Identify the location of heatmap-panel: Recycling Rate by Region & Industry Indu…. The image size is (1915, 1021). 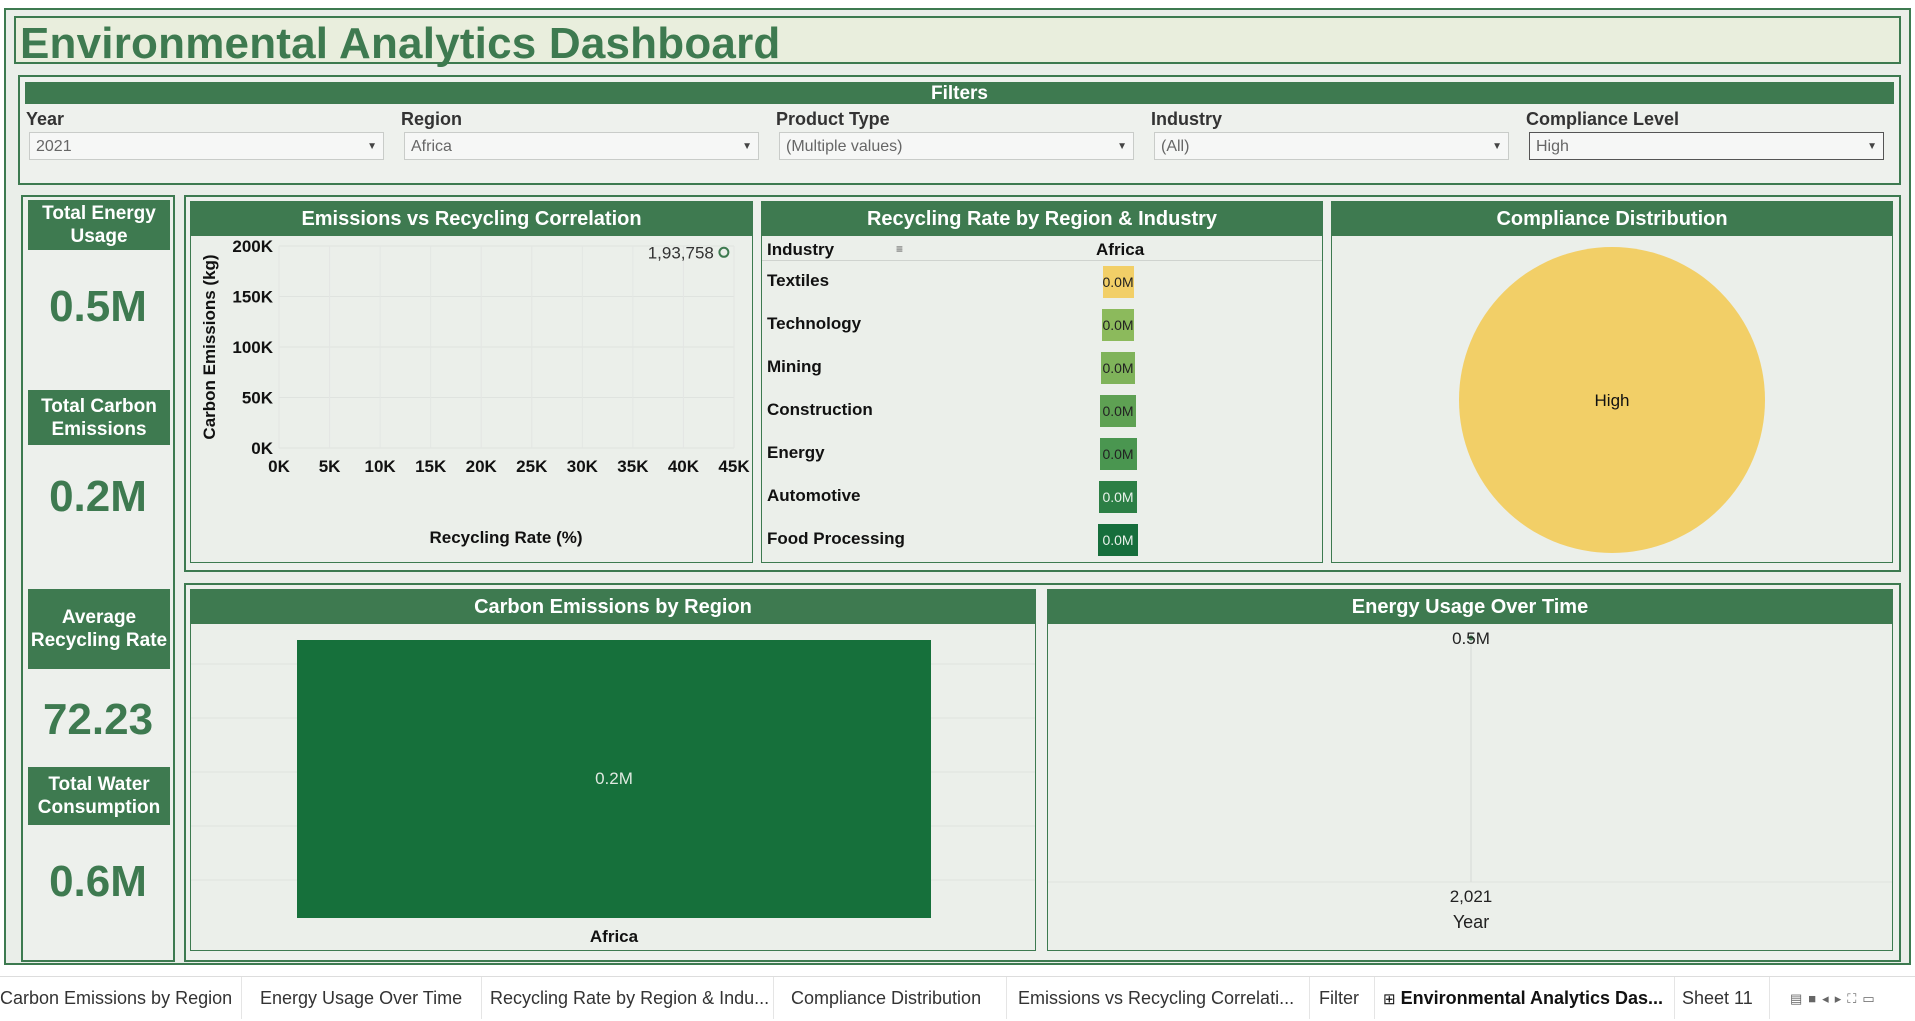
(1042, 382).